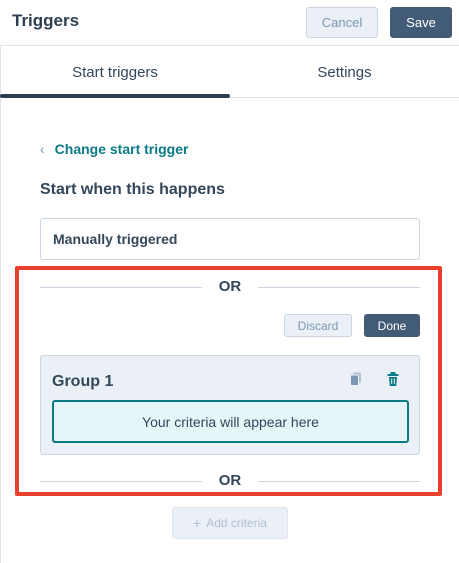 The width and height of the screenshot is (459, 563). What do you see at coordinates (356, 379) in the screenshot?
I see `copy-icon` at bounding box center [356, 379].